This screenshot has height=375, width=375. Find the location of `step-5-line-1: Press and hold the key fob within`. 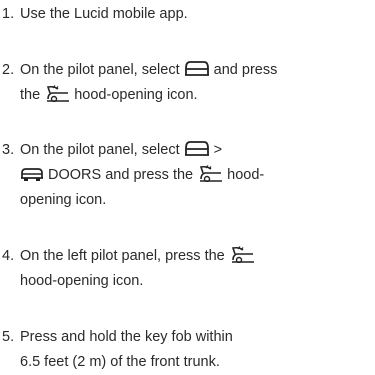

step-5-line-1: Press and hold the key fob within is located at coordinates (126, 337).